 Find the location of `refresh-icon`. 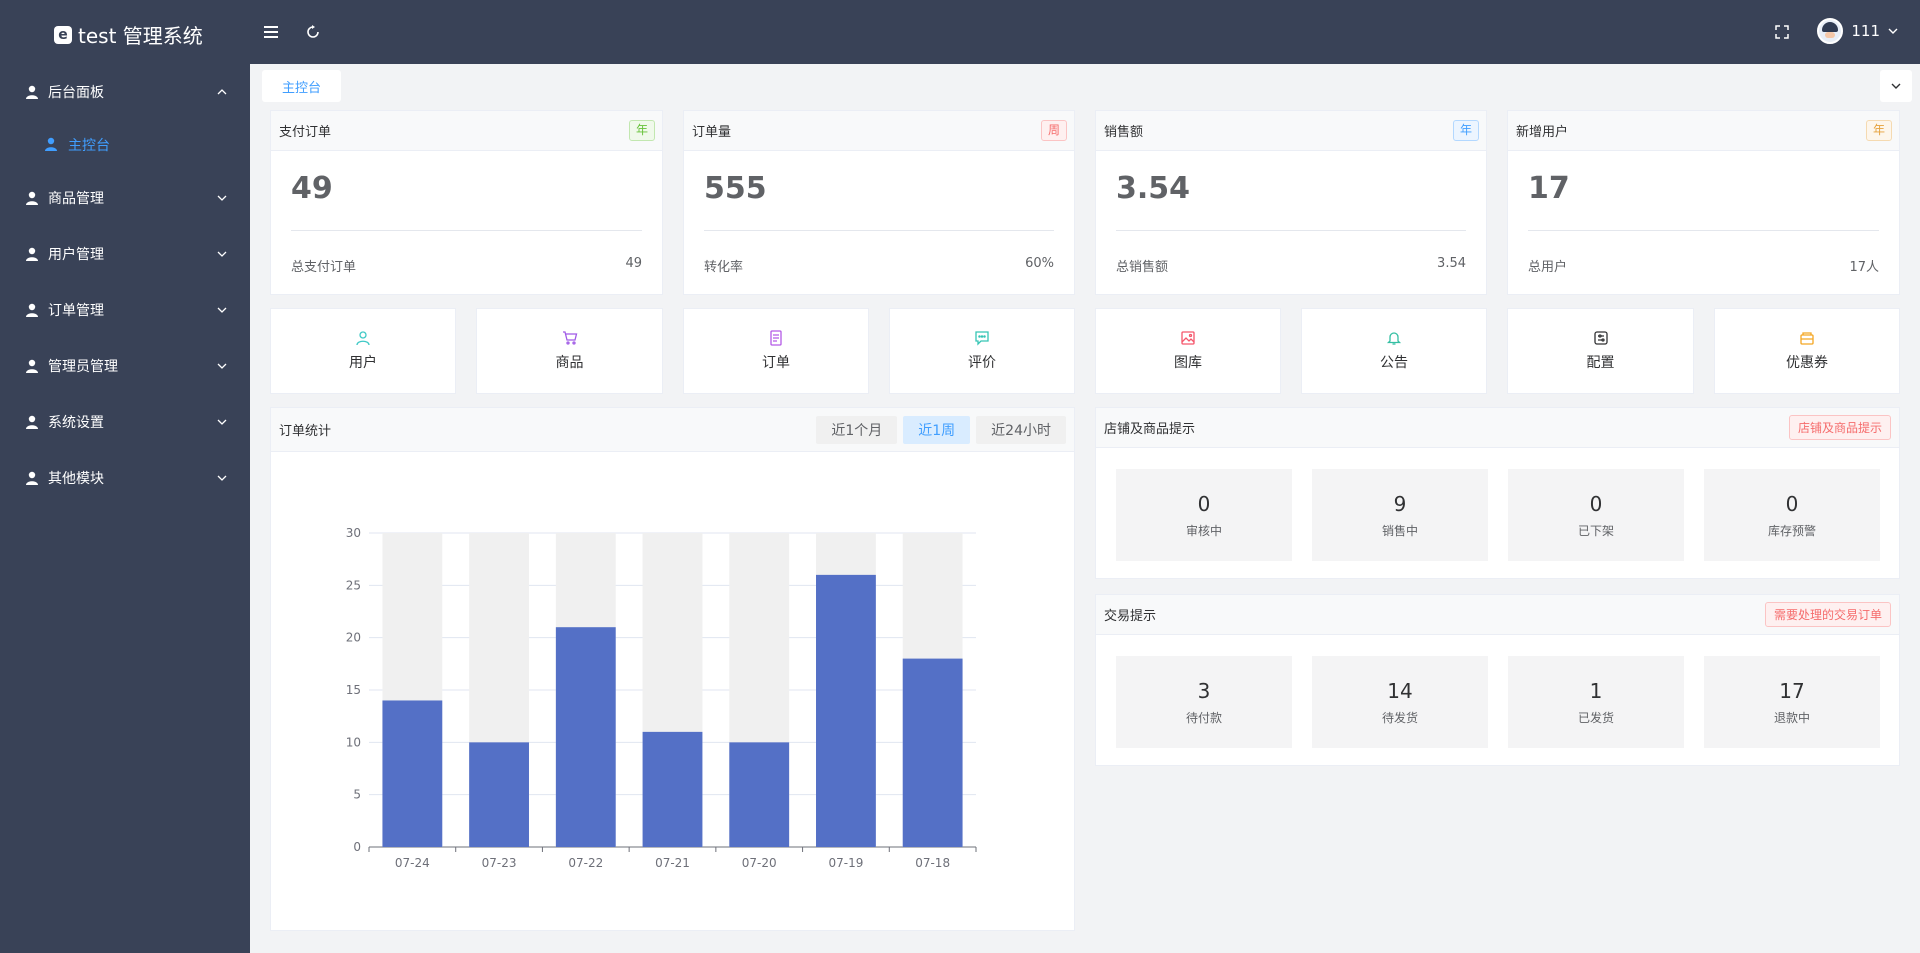

refresh-icon is located at coordinates (313, 32).